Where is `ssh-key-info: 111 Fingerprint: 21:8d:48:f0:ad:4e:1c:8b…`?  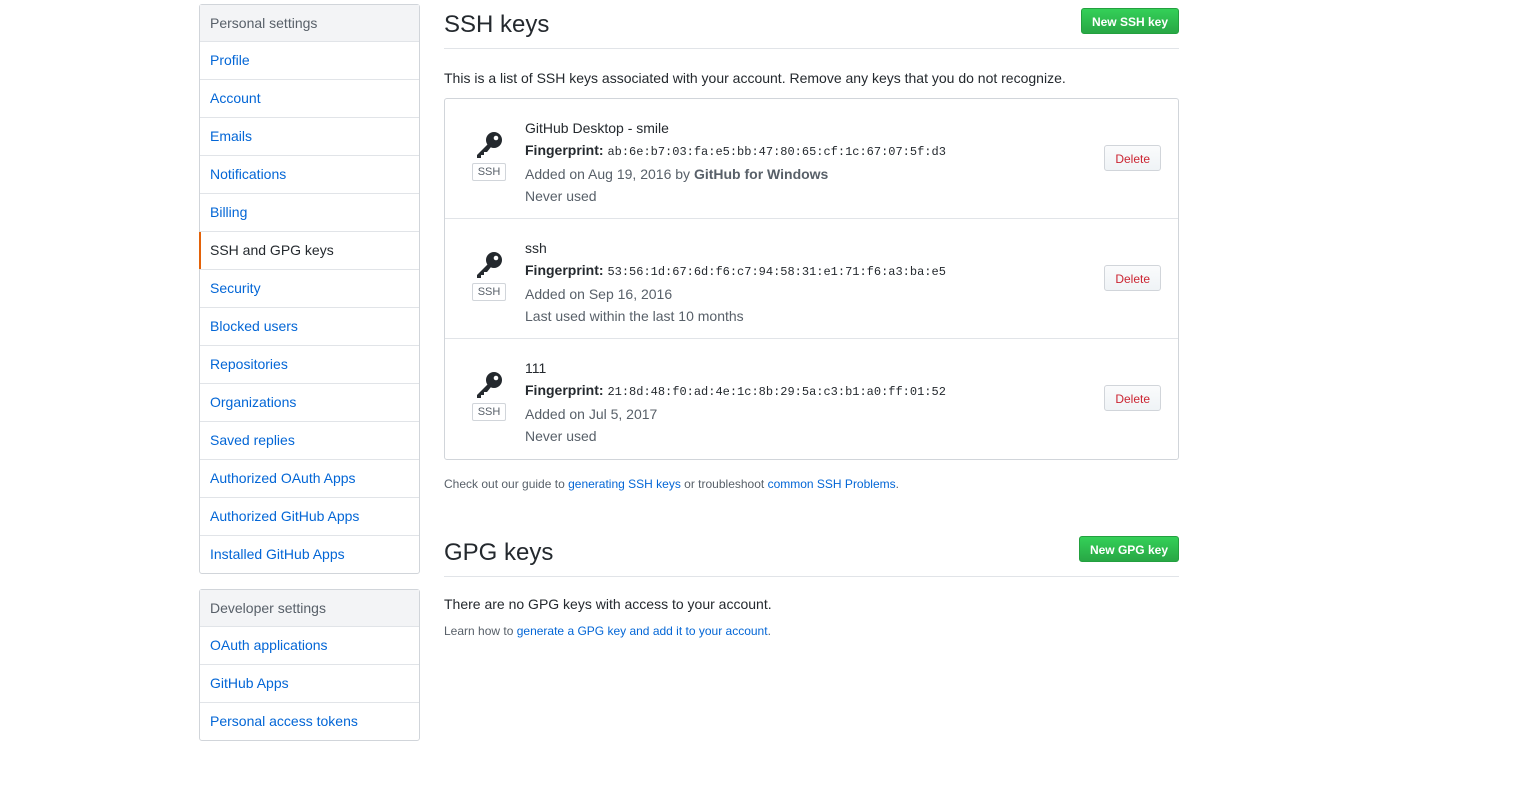
ssh-key-info: 111 Fingerprint: 21:8d:48:f0:ad:4e:1c:8b… is located at coordinates (735, 402).